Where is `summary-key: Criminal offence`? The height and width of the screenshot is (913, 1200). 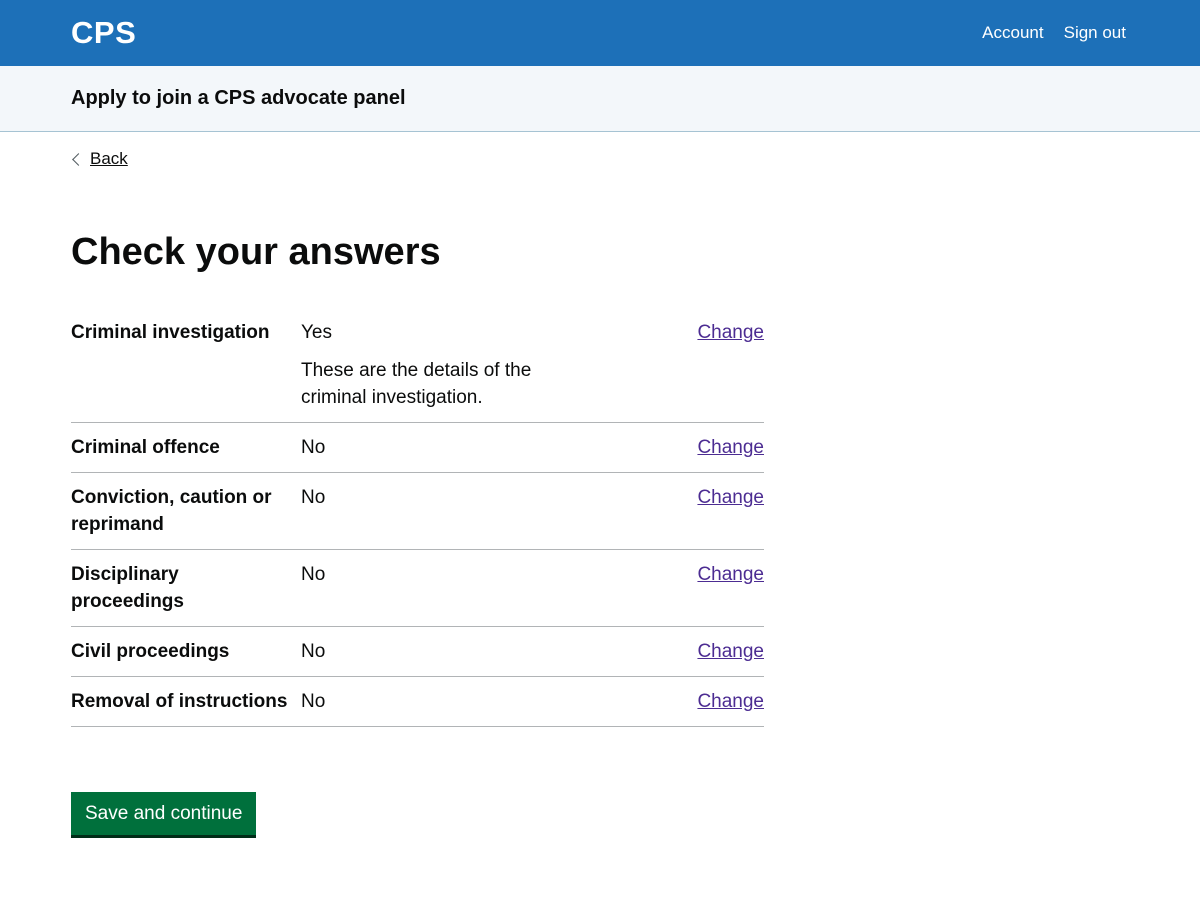 summary-key: Criminal offence is located at coordinates (145, 447).